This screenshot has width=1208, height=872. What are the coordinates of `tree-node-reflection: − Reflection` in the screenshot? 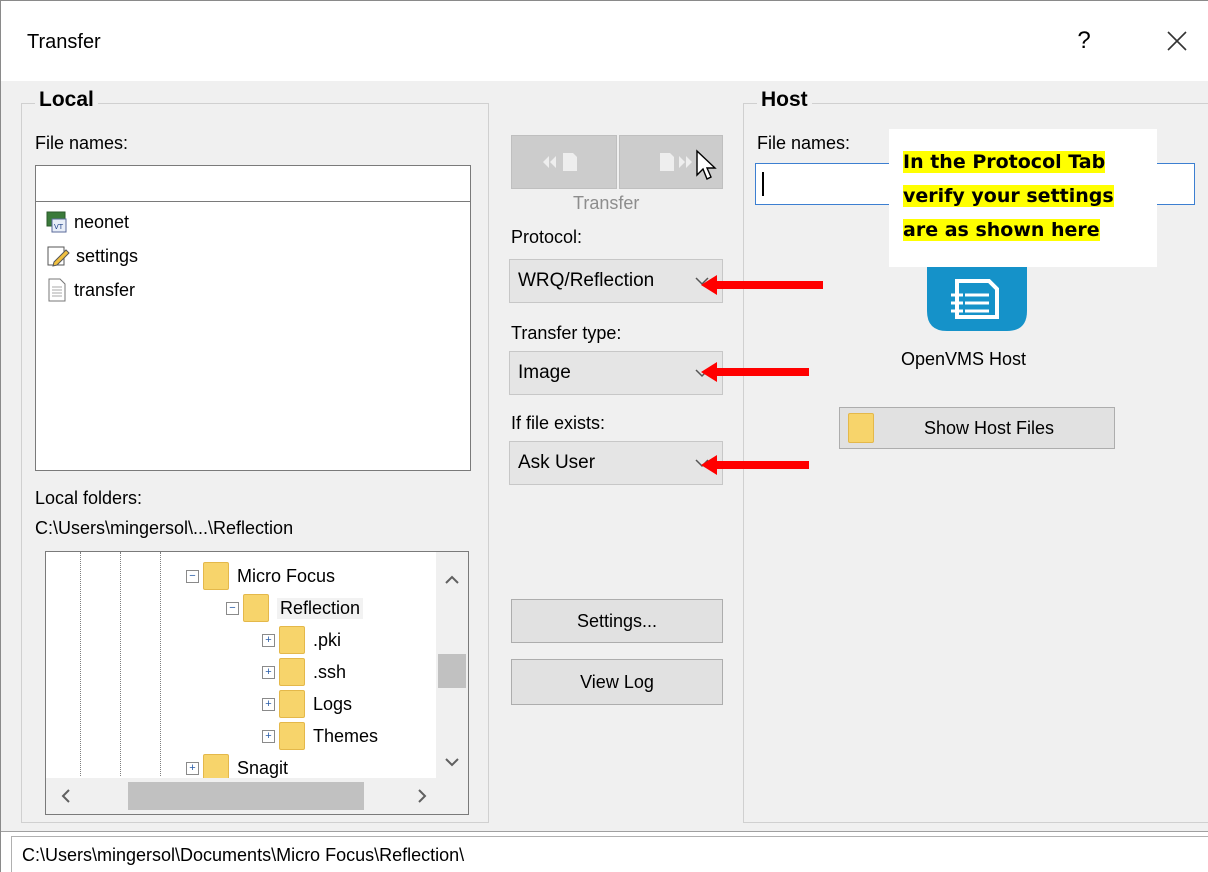 It's located at (295, 608).